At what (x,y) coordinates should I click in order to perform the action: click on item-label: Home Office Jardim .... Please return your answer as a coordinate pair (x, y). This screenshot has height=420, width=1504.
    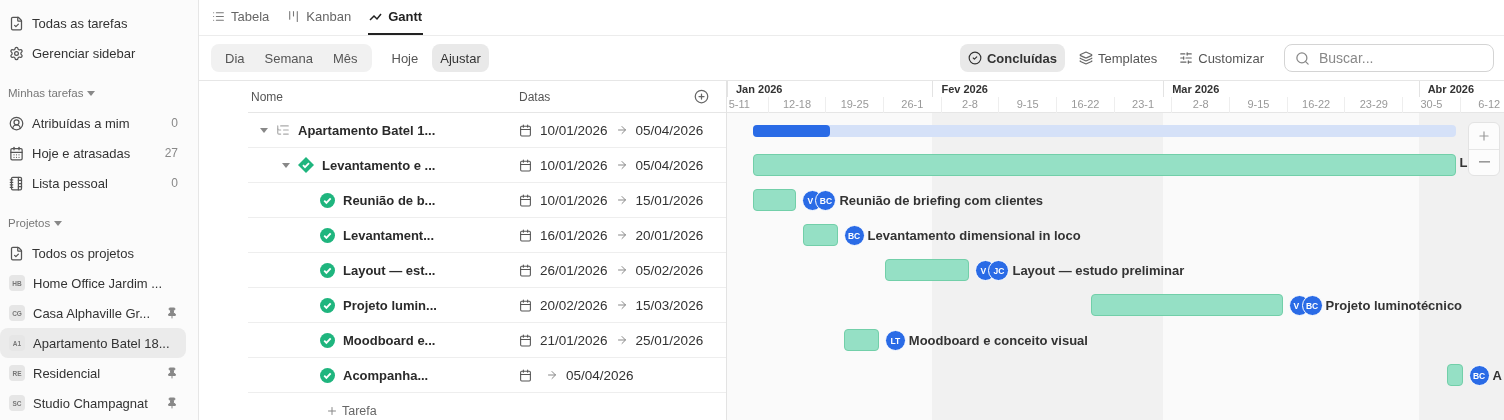
    Looking at the image, I should click on (98, 283).